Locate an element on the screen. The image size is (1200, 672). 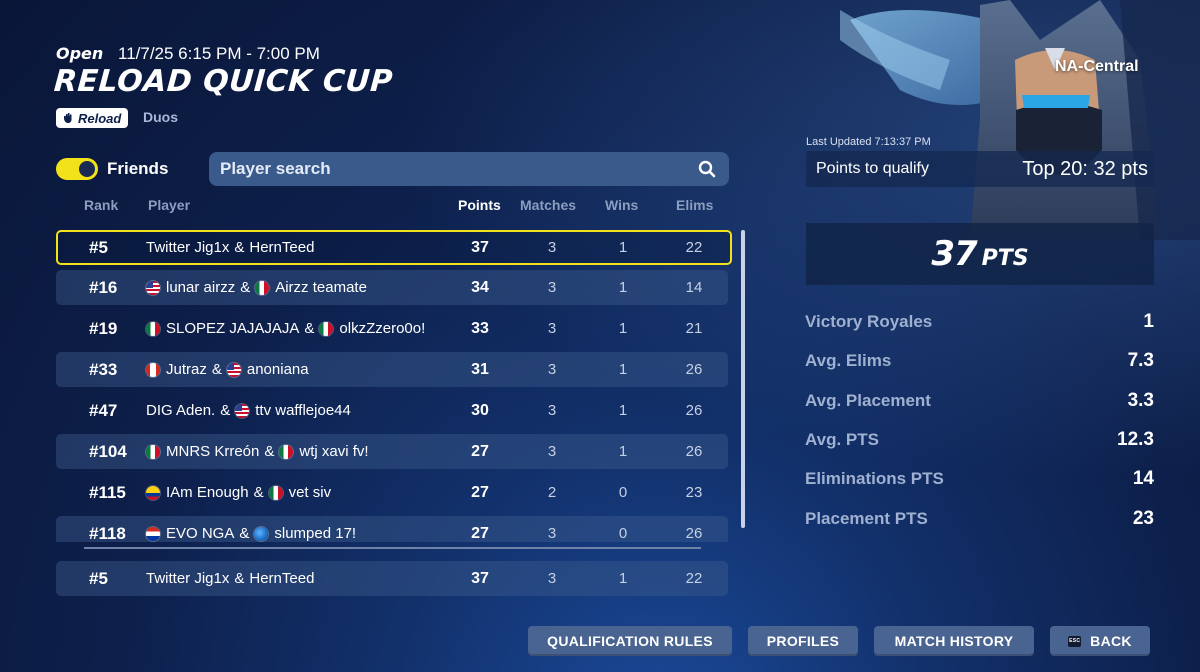
profiles-button: PROFILES is located at coordinates (803, 641).